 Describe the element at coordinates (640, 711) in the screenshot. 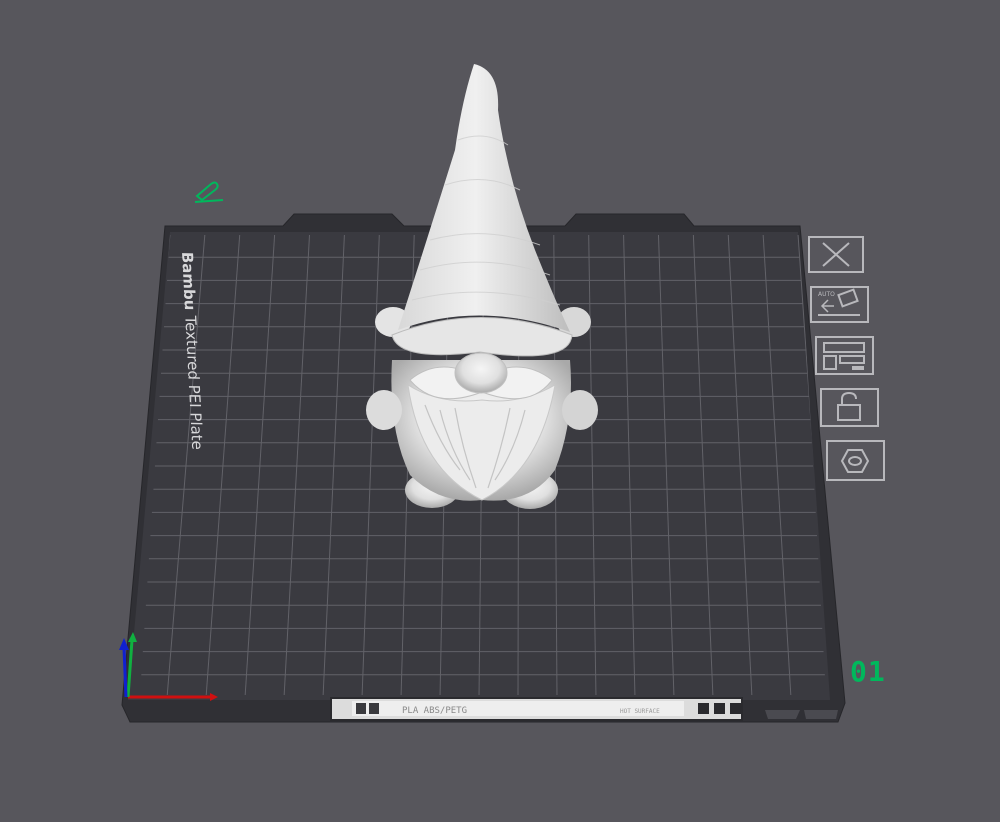

I see `sticker-warning-text: HOT SURFACE` at that location.